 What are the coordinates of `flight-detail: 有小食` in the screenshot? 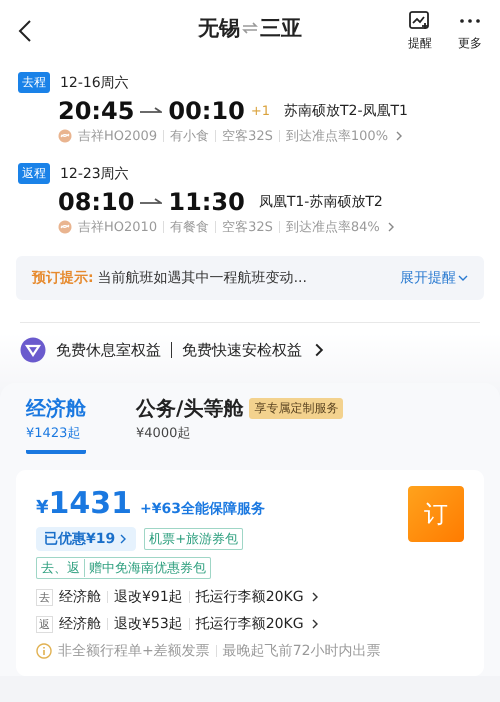 It's located at (190, 136).